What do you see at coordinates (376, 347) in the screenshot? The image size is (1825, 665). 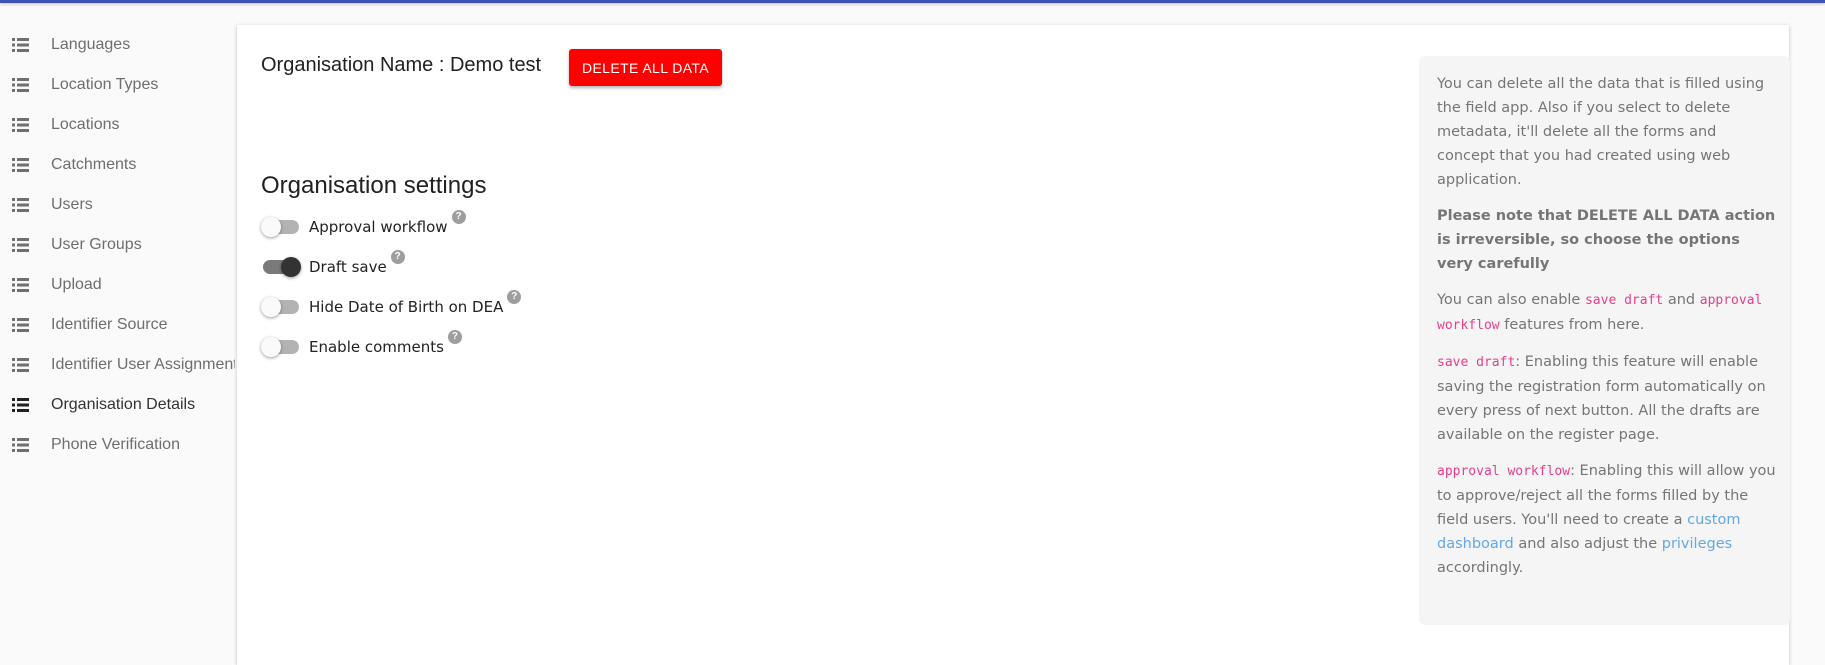 I see `setting-label: Enable comments` at bounding box center [376, 347].